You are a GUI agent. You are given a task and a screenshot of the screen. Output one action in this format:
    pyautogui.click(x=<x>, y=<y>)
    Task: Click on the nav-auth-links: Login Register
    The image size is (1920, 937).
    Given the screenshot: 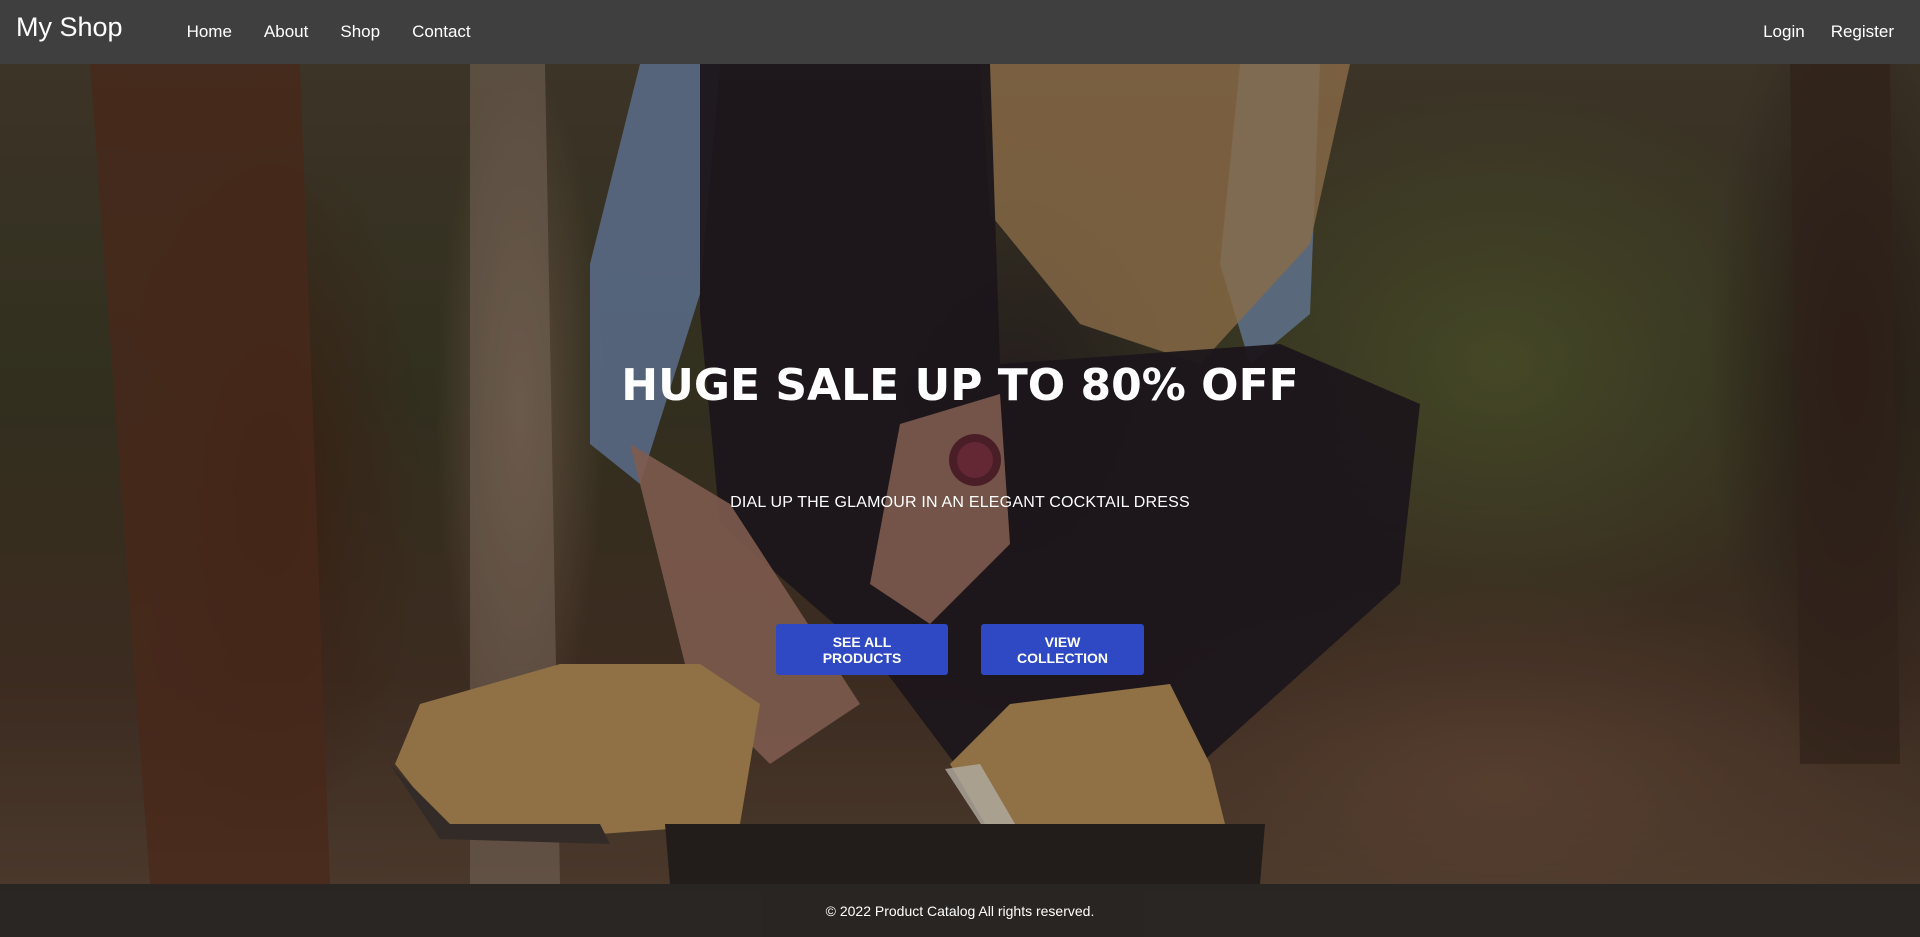 What is the action you would take?
    pyautogui.click(x=1825, y=32)
    